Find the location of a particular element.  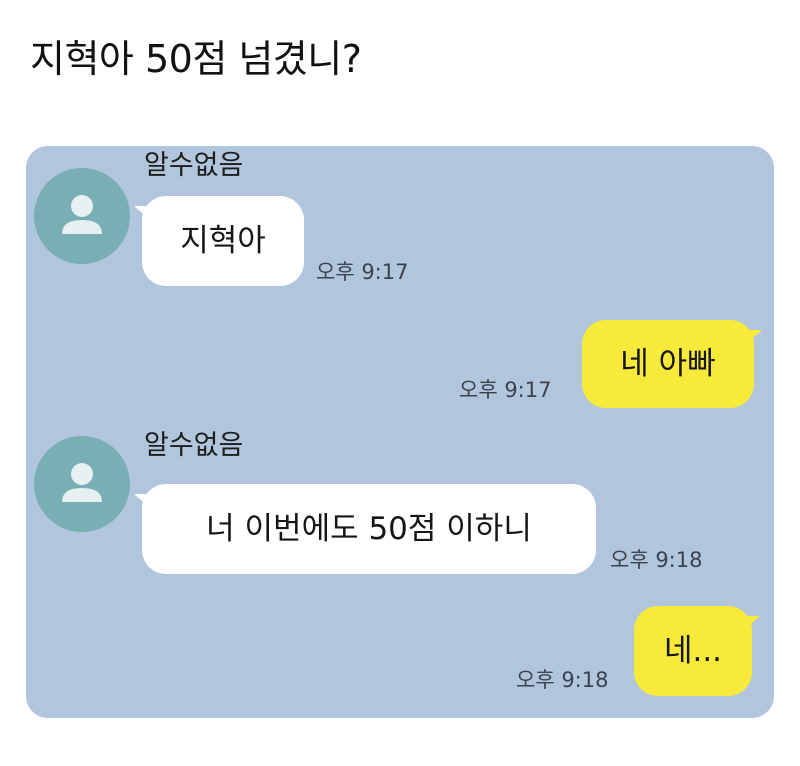

message-bubble-incoming: 지혁아 is located at coordinates (219, 241).